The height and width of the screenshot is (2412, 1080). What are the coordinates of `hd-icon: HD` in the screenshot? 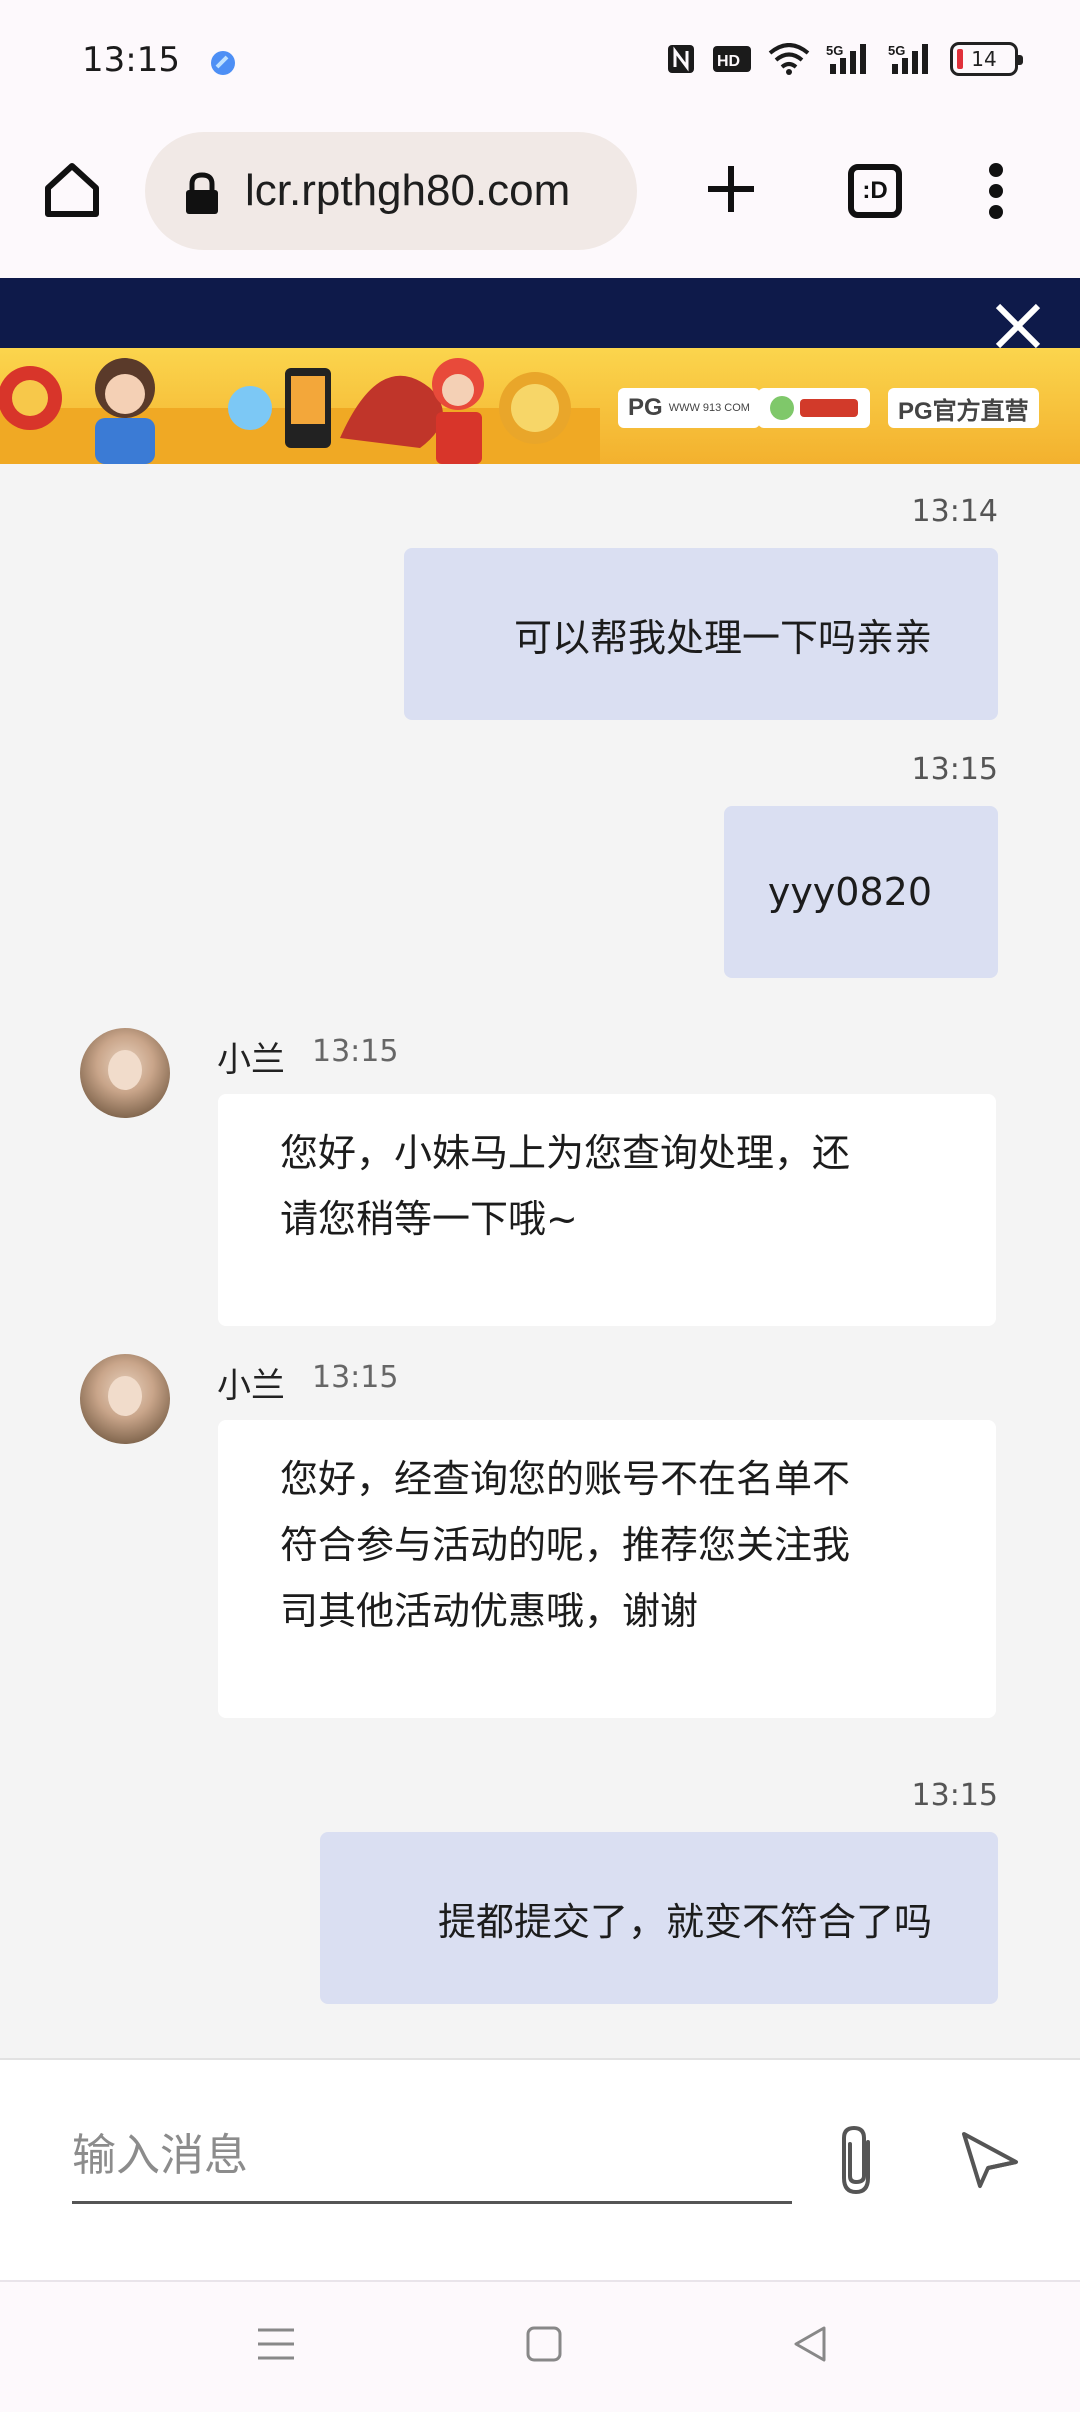 It's located at (732, 59).